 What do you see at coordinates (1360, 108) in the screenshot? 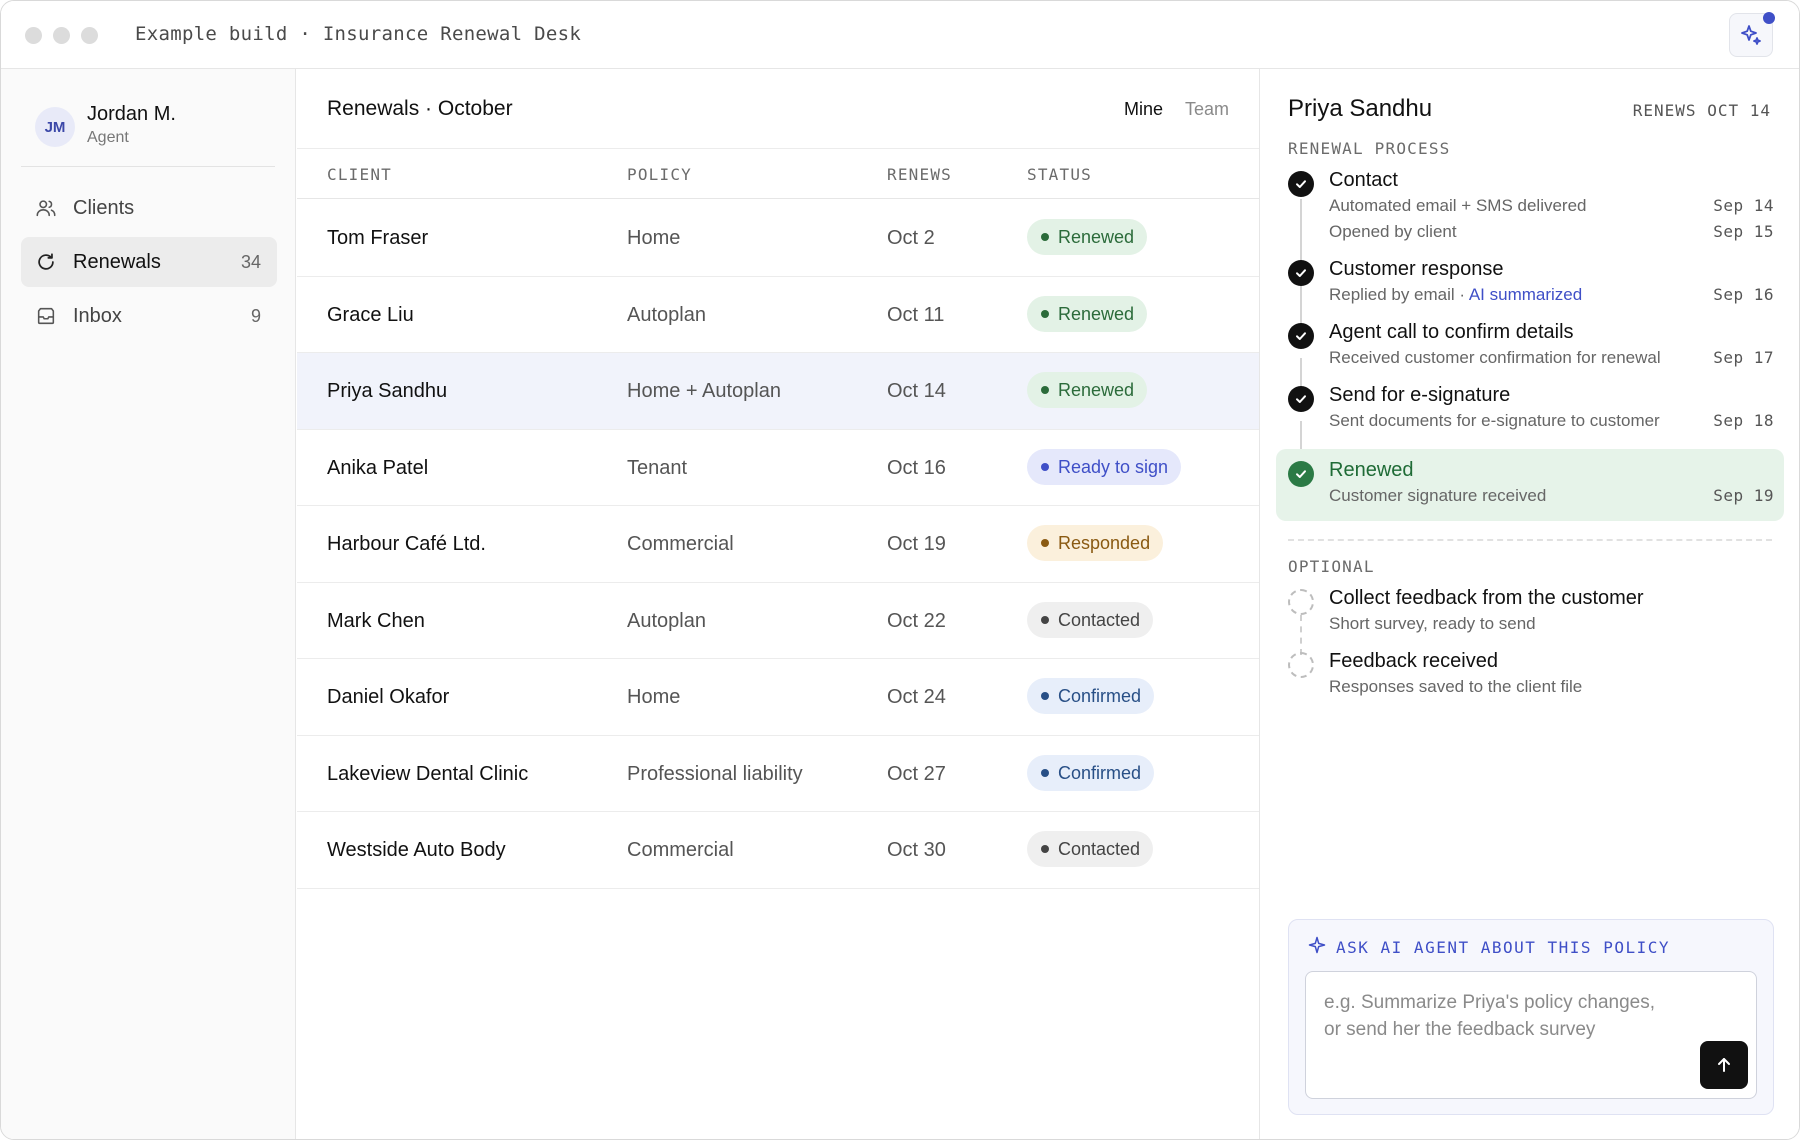
I see `client-detail-name: Priya Sandhu` at bounding box center [1360, 108].